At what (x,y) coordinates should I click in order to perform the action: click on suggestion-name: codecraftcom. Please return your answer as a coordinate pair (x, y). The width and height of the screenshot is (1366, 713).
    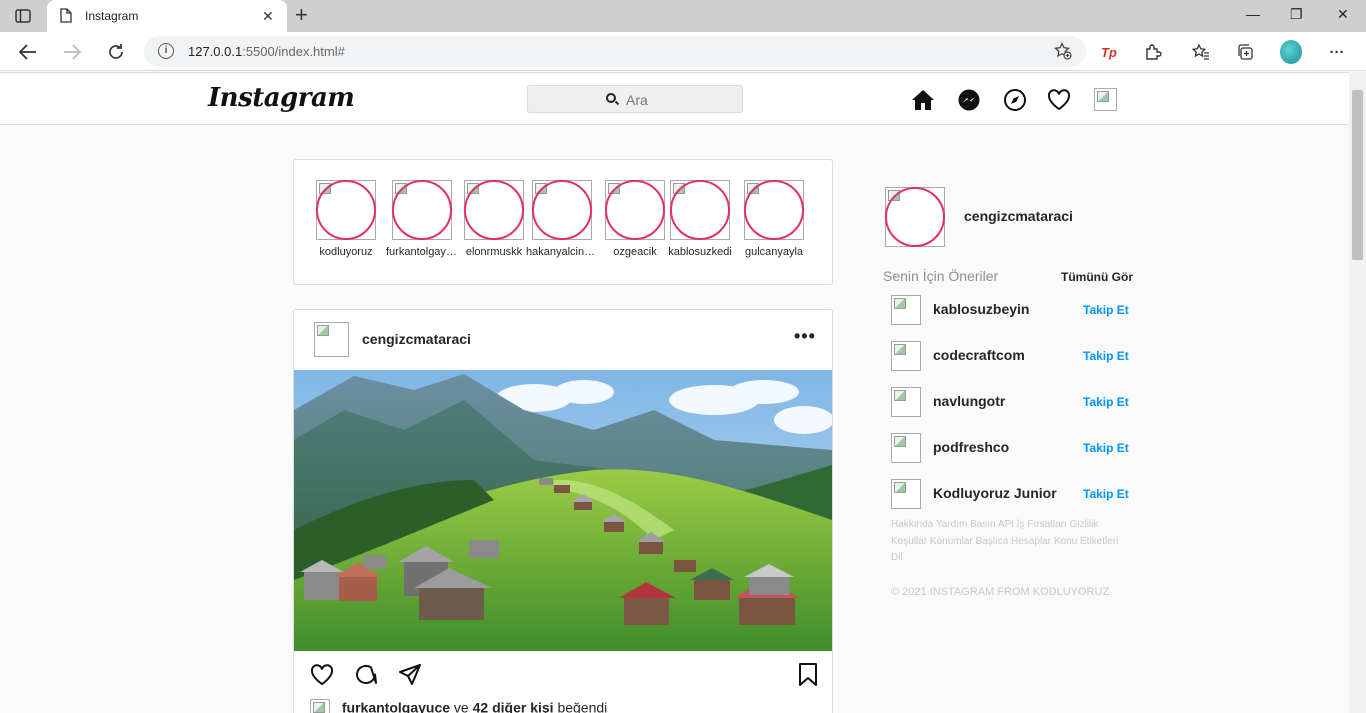
    Looking at the image, I should click on (979, 355).